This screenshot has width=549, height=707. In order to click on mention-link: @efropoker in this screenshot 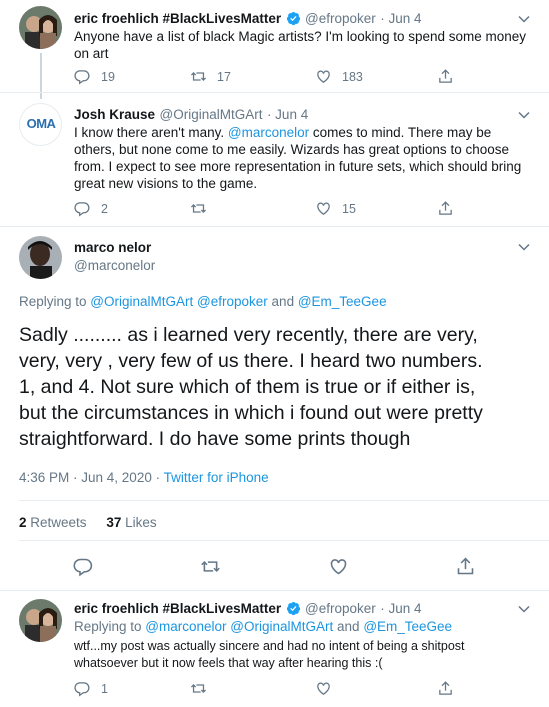, I will do `click(232, 301)`.